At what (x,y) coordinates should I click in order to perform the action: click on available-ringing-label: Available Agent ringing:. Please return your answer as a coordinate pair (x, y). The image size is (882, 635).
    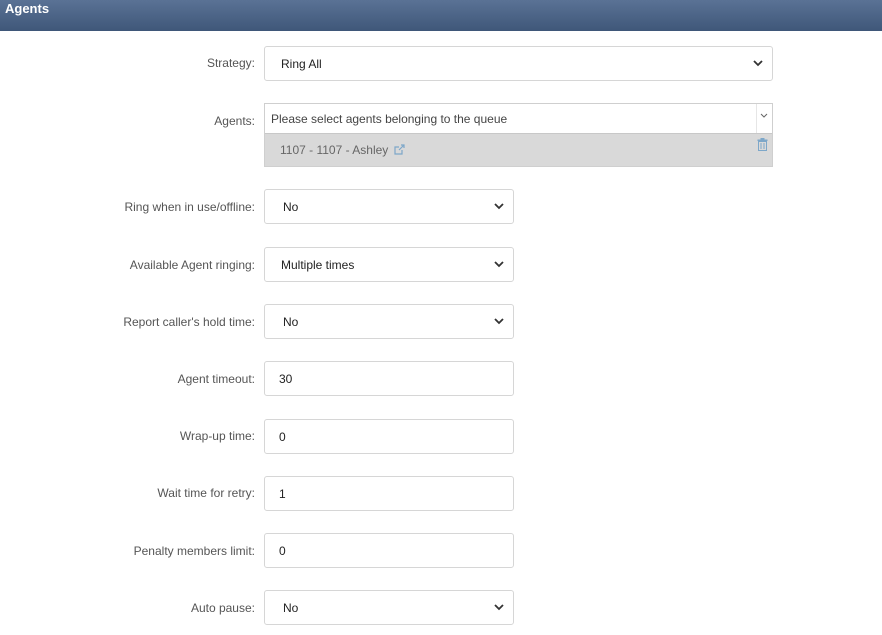
    Looking at the image, I should click on (192, 265).